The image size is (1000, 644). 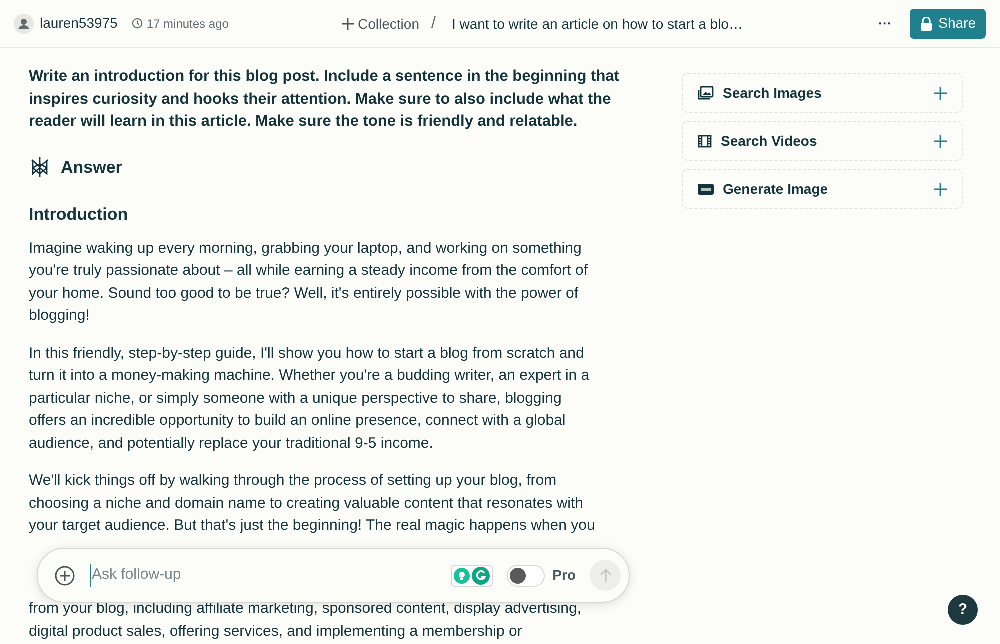 I want to click on grammar-icon, so click(x=481, y=575).